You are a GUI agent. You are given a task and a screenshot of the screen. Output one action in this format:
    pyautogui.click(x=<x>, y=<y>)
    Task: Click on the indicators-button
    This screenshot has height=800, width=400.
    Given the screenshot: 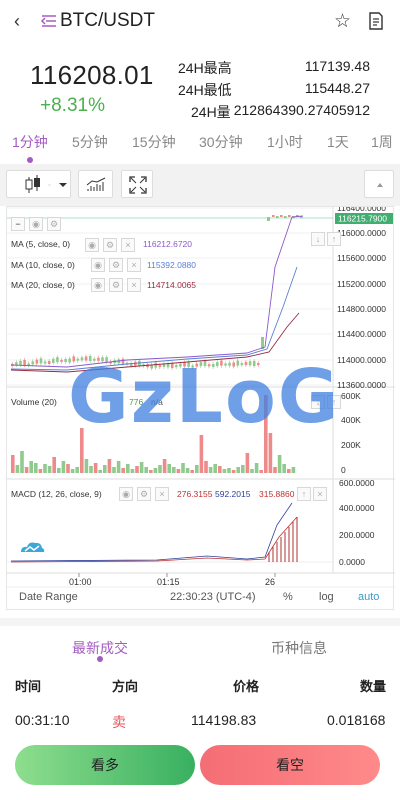 What is the action you would take?
    pyautogui.click(x=95, y=184)
    